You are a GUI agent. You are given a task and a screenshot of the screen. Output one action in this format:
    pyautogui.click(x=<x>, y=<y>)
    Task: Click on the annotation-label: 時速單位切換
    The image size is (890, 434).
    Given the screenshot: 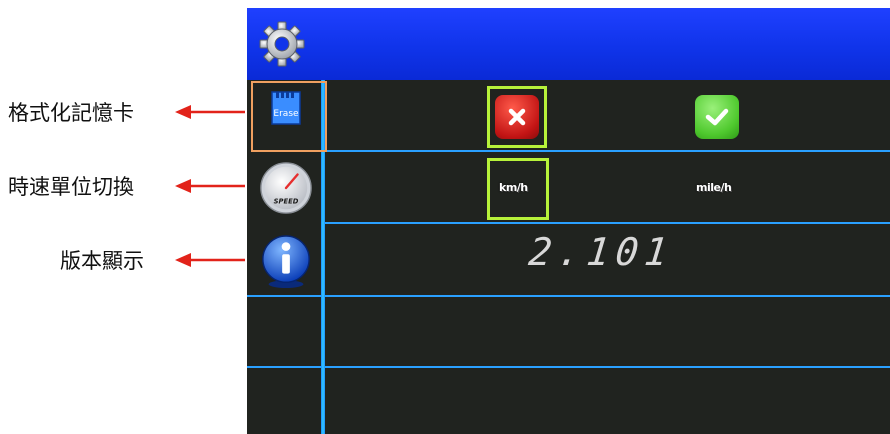 What is the action you would take?
    pyautogui.click(x=71, y=187)
    